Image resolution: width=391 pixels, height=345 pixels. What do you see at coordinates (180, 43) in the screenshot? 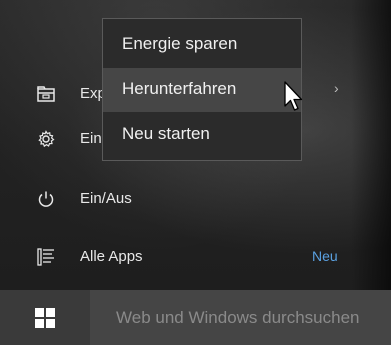
I see `flyout-item-label: Energie sparen` at bounding box center [180, 43].